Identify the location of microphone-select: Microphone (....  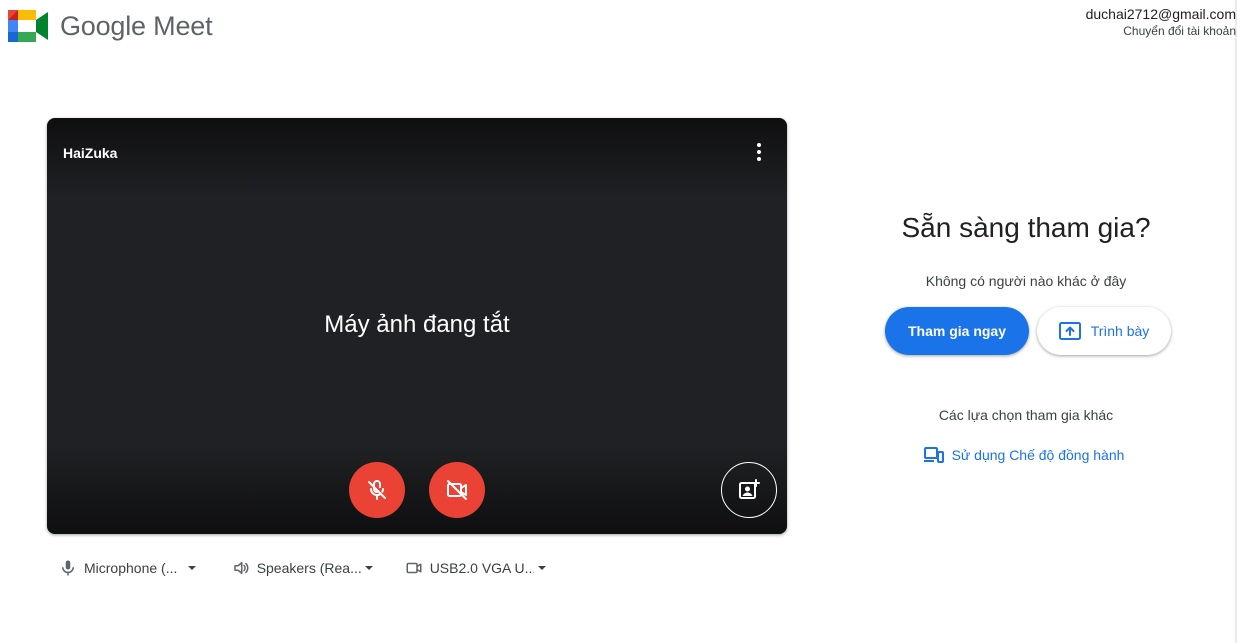
(129, 568).